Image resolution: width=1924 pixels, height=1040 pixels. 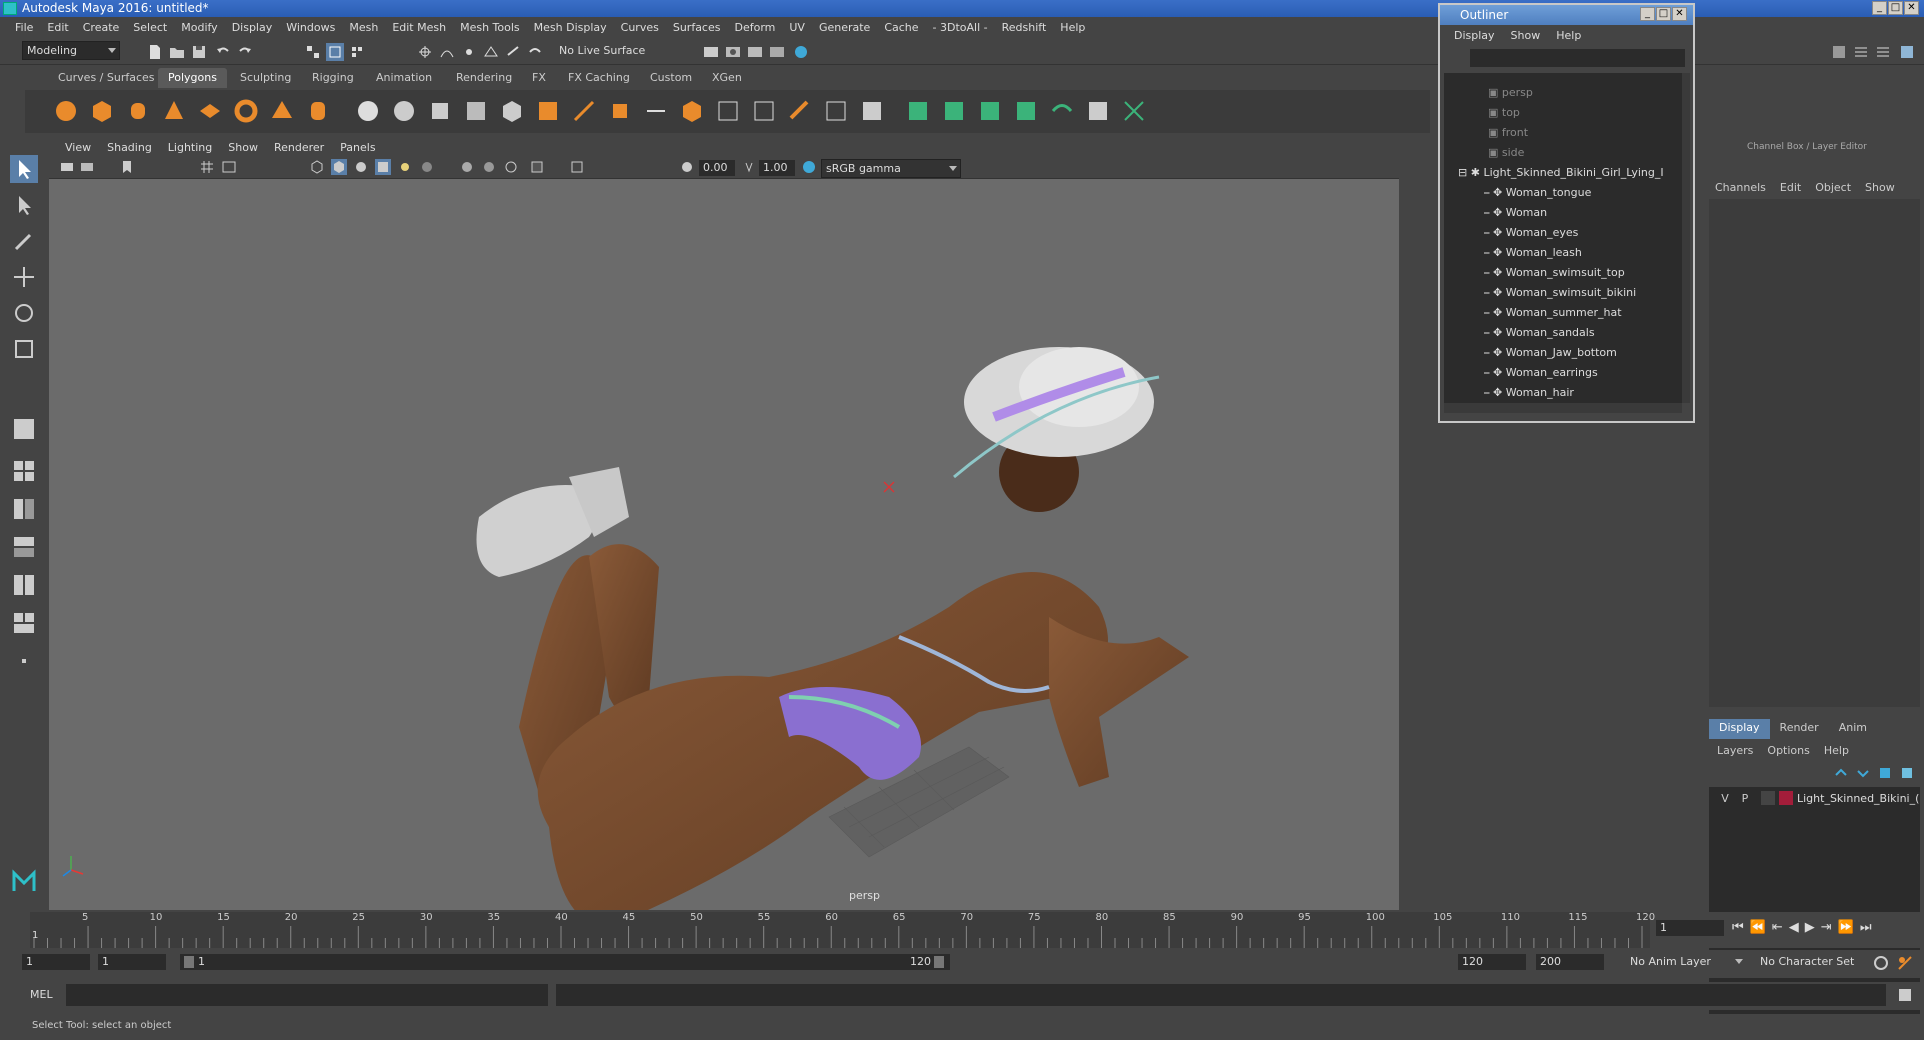 What do you see at coordinates (467, 167) in the screenshot?
I see `ambient-occlusion-icon` at bounding box center [467, 167].